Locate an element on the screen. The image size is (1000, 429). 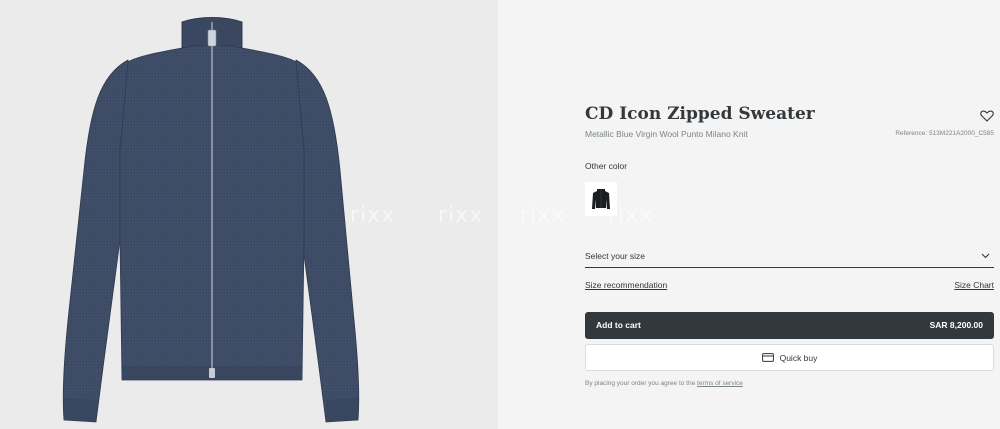
swatch-sweater-thumbnail is located at coordinates (601, 199).